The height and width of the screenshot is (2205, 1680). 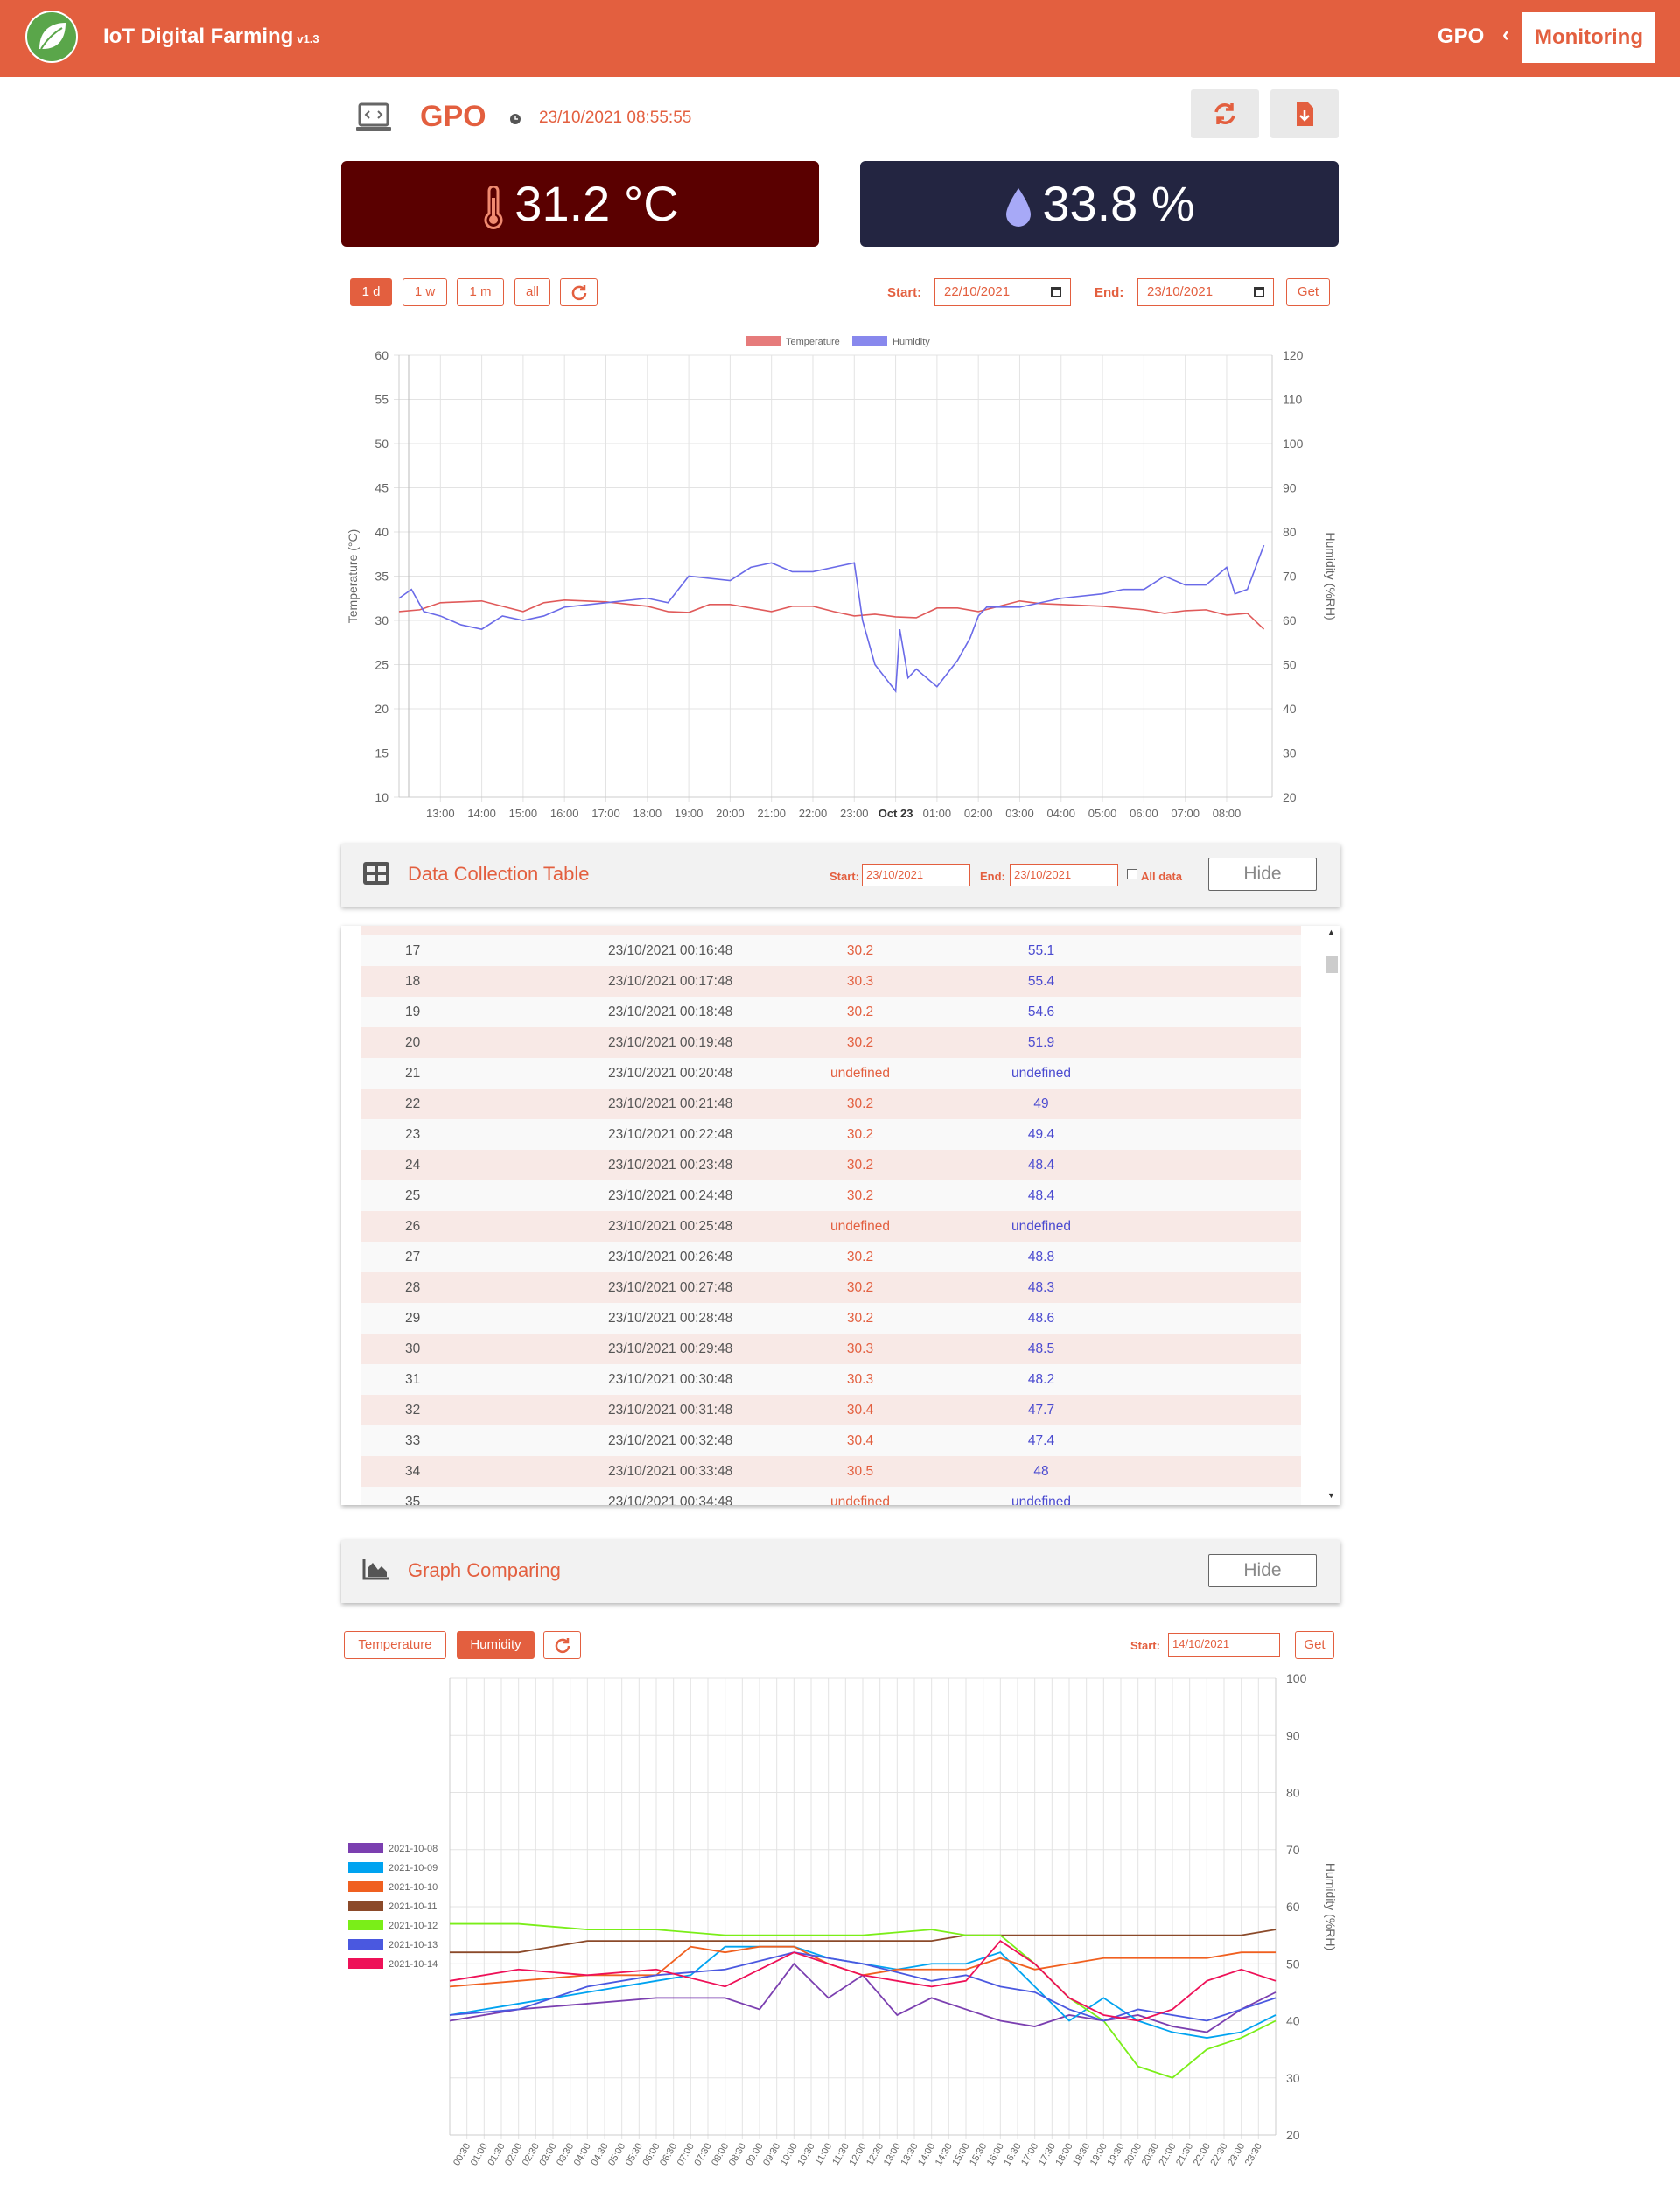 I want to click on reset-range-button, so click(x=579, y=292).